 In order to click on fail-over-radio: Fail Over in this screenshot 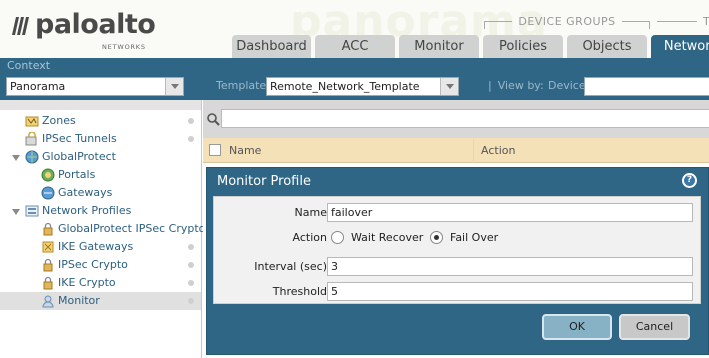, I will do `click(464, 237)`.